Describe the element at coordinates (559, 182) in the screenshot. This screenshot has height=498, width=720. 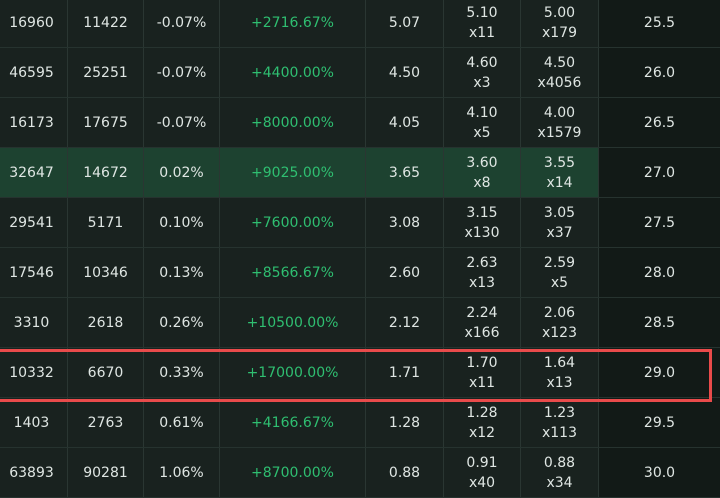
I see `bid-size: x14` at that location.